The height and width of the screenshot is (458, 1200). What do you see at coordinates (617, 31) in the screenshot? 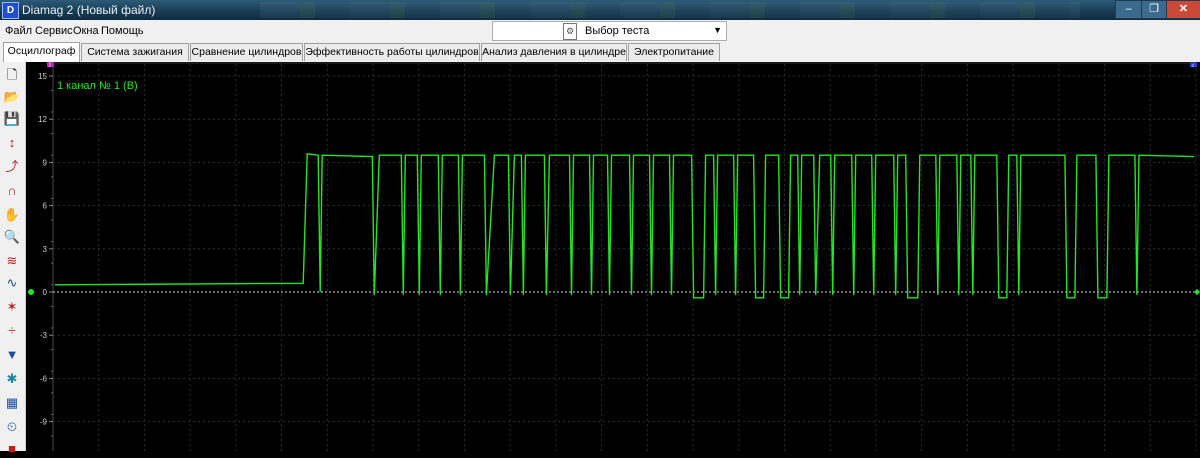
I see `test-select-value: Выбор теста` at bounding box center [617, 31].